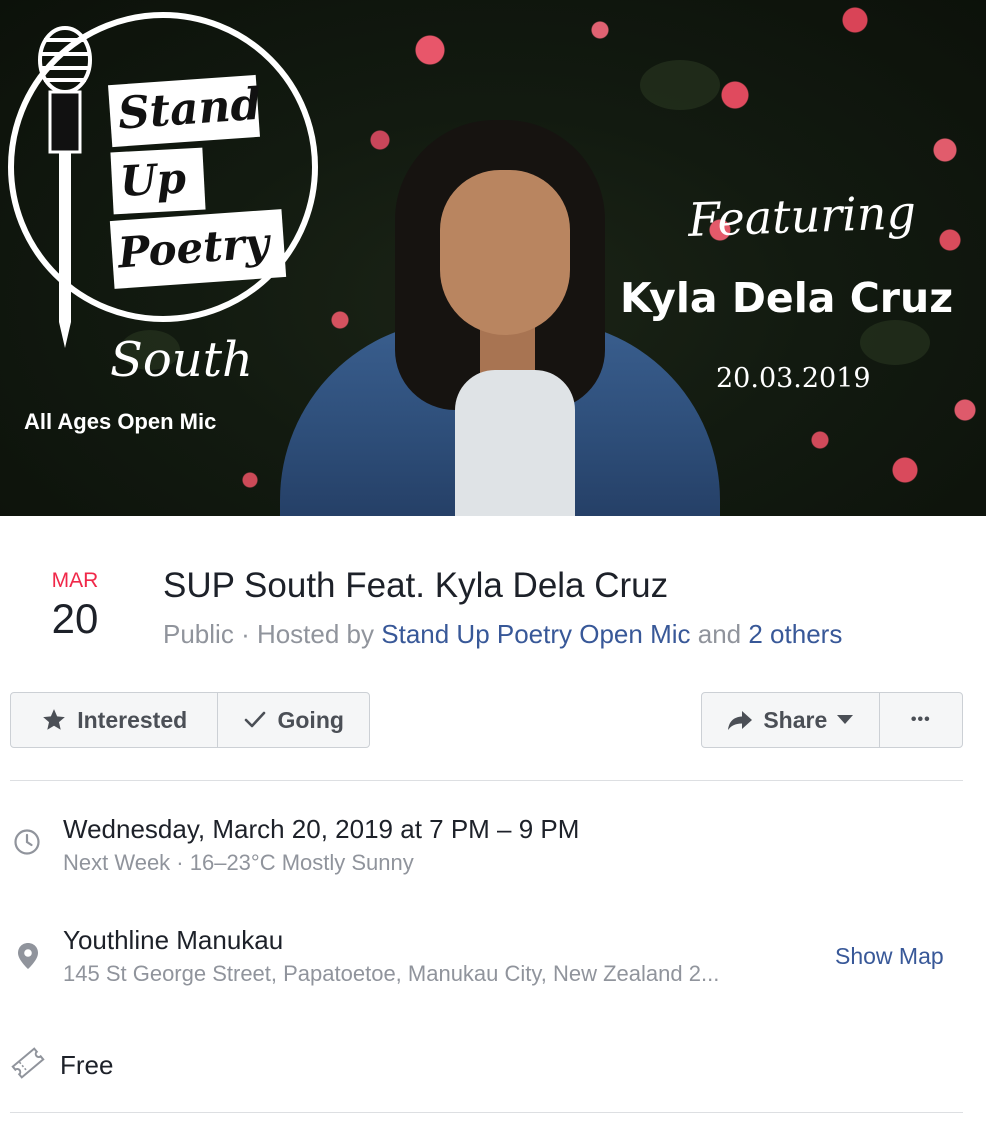 The width and height of the screenshot is (986, 1130). Describe the element at coordinates (308, 634) in the screenshot. I see `hosted-by-prefix: · Hosted by` at that location.